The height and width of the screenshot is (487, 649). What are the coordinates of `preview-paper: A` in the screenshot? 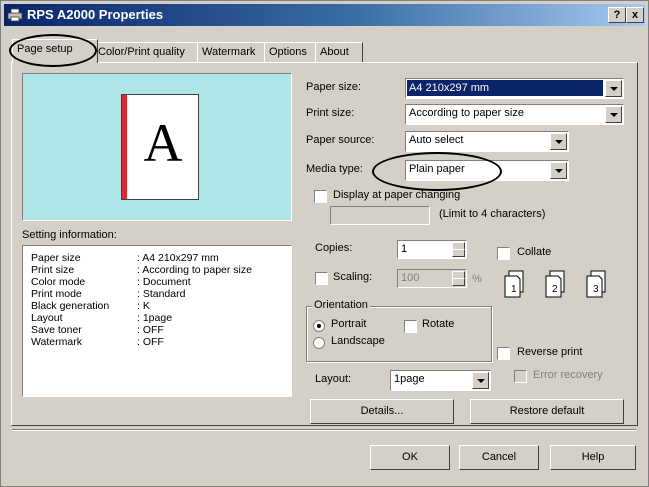 It's located at (160, 147).